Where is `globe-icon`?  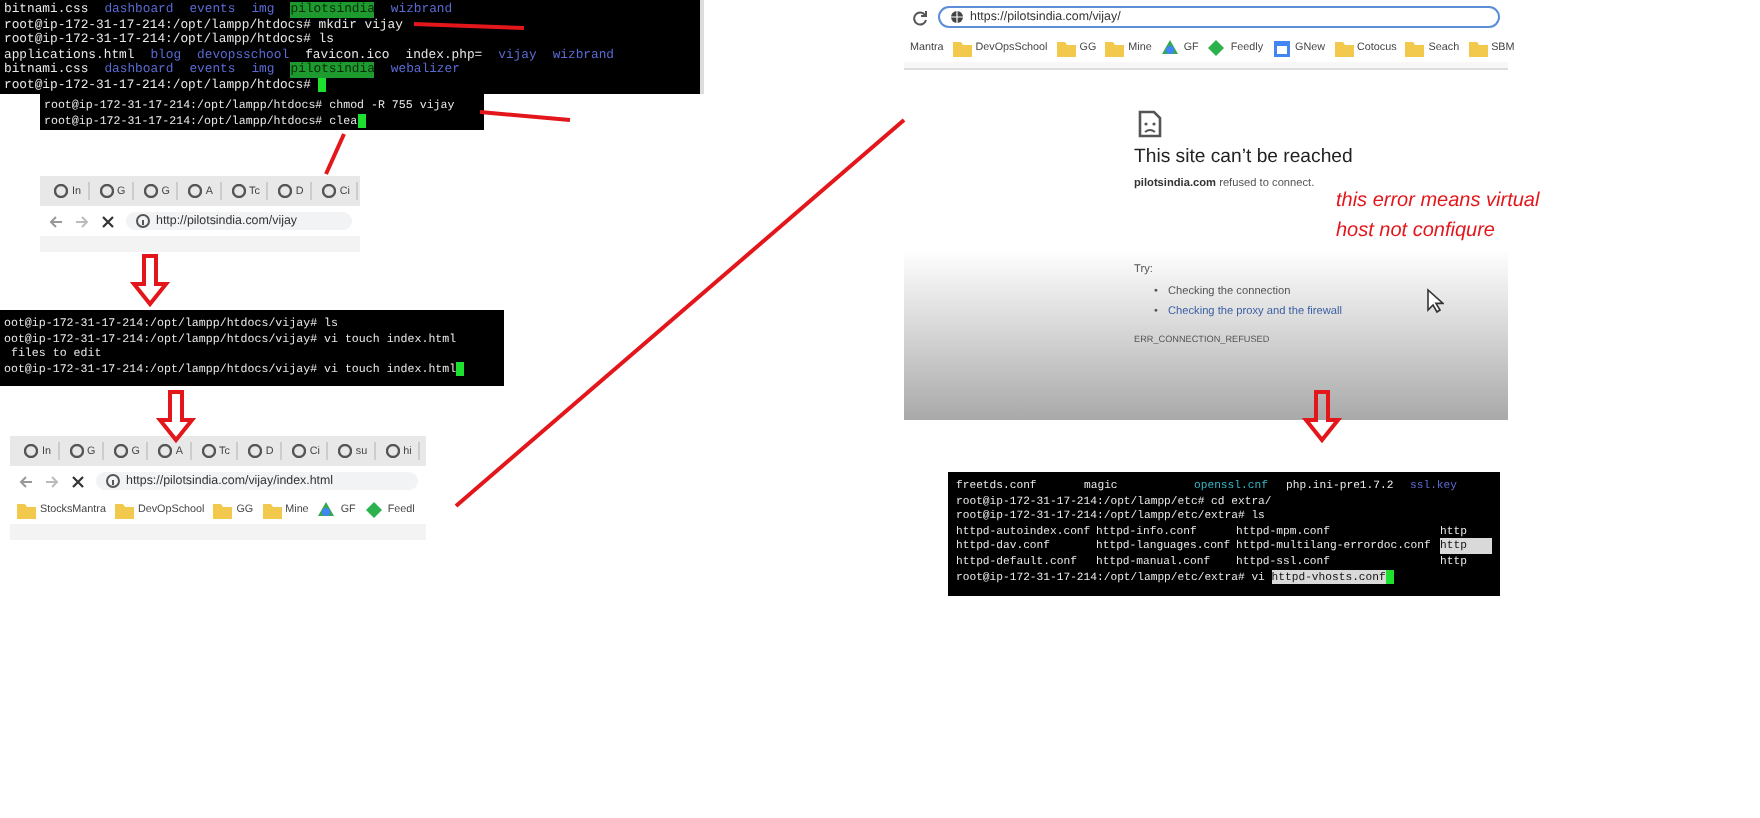 globe-icon is located at coordinates (957, 17).